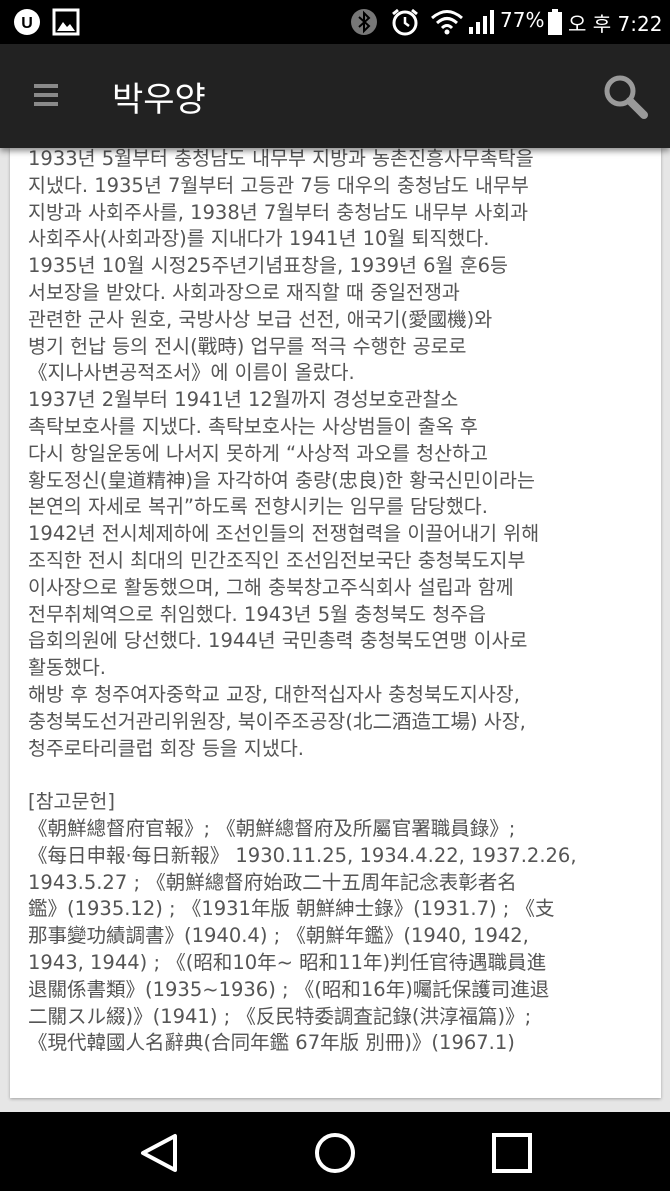 The width and height of the screenshot is (670, 1191). Describe the element at coordinates (271, 1043) in the screenshot. I see `article-line: 《現代韓國人名辭典(合同年鑑 67年版 別冊)》(1967.1)` at that location.